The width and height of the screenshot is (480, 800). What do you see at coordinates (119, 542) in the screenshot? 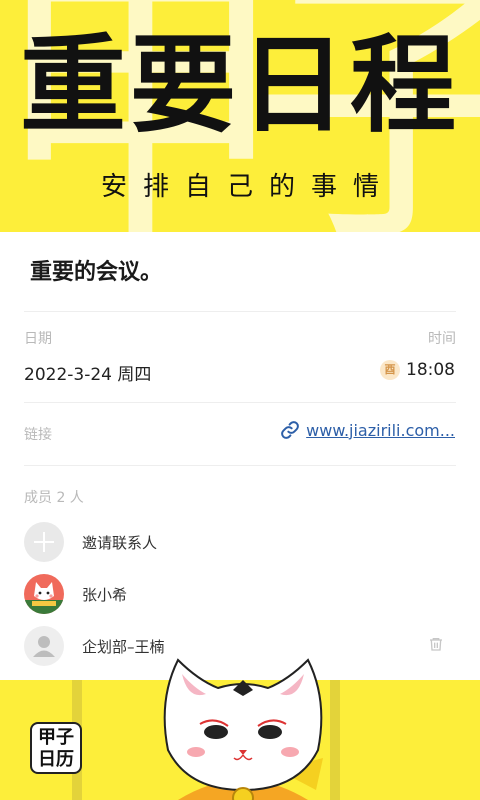
I see `member-name: 邀请联系人` at bounding box center [119, 542].